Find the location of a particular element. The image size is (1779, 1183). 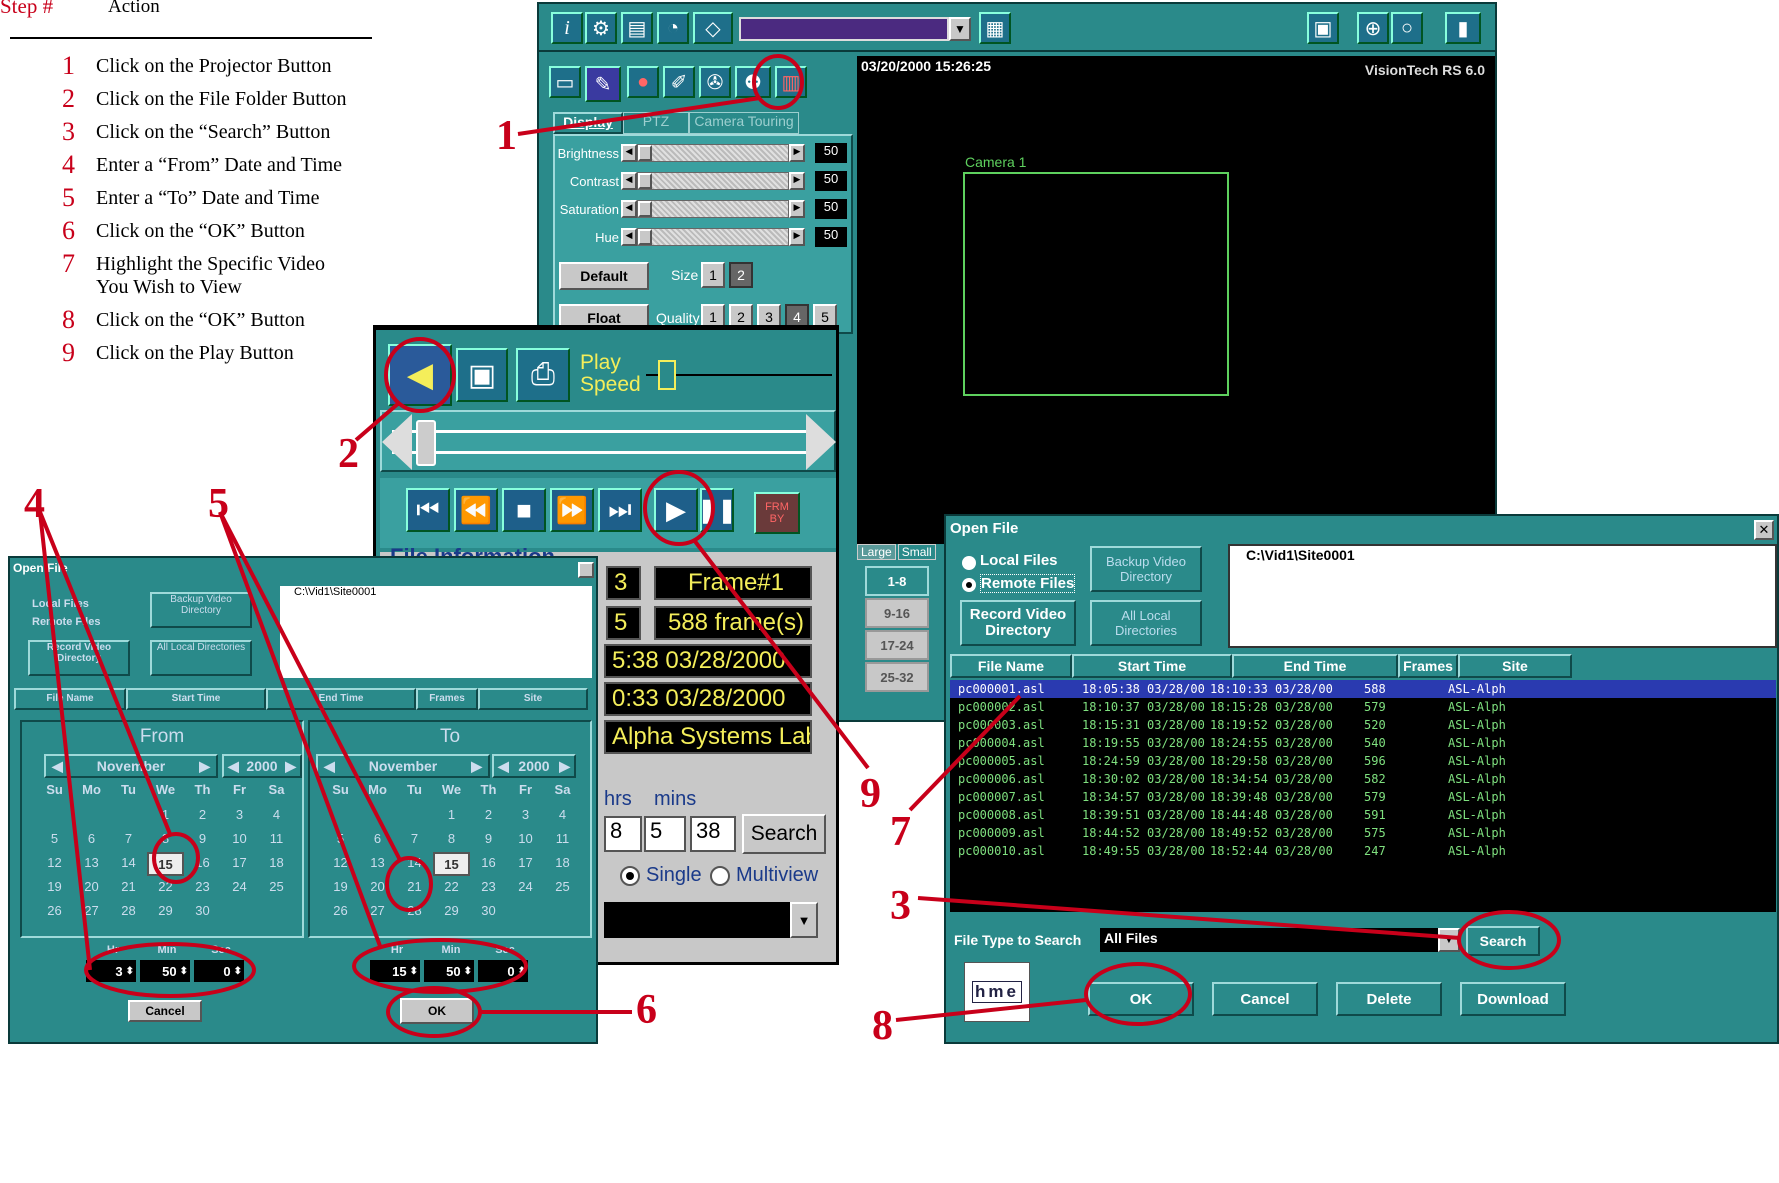

callout-8: 8 is located at coordinates (882, 1026).